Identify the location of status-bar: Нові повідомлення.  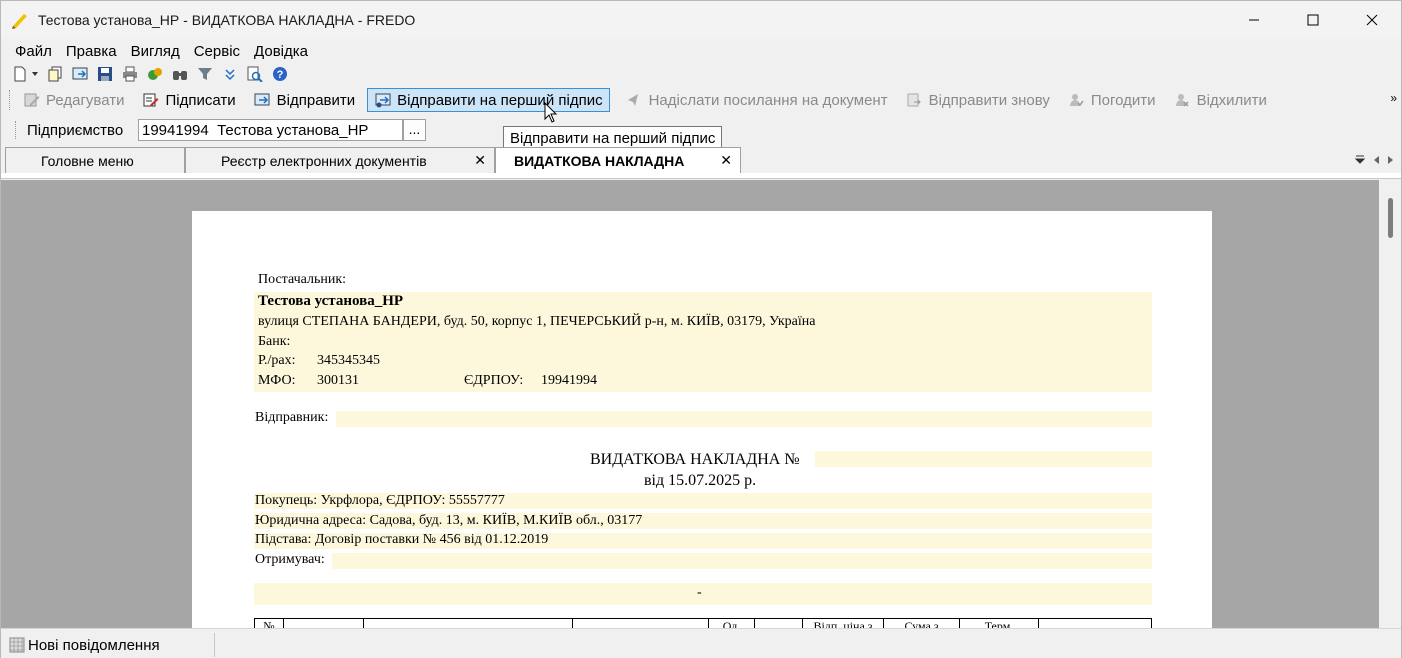
(701, 643).